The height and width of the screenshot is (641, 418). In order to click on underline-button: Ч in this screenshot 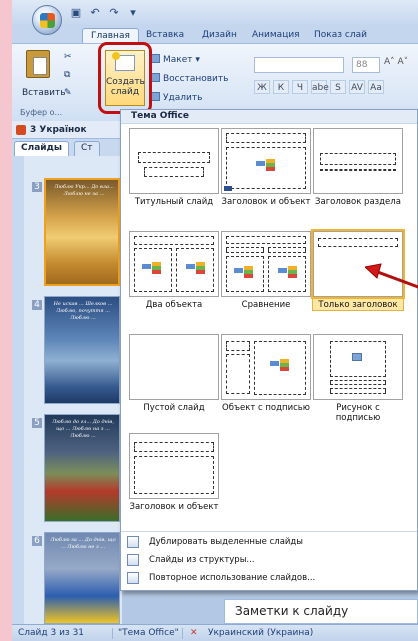, I will do `click(300, 87)`.